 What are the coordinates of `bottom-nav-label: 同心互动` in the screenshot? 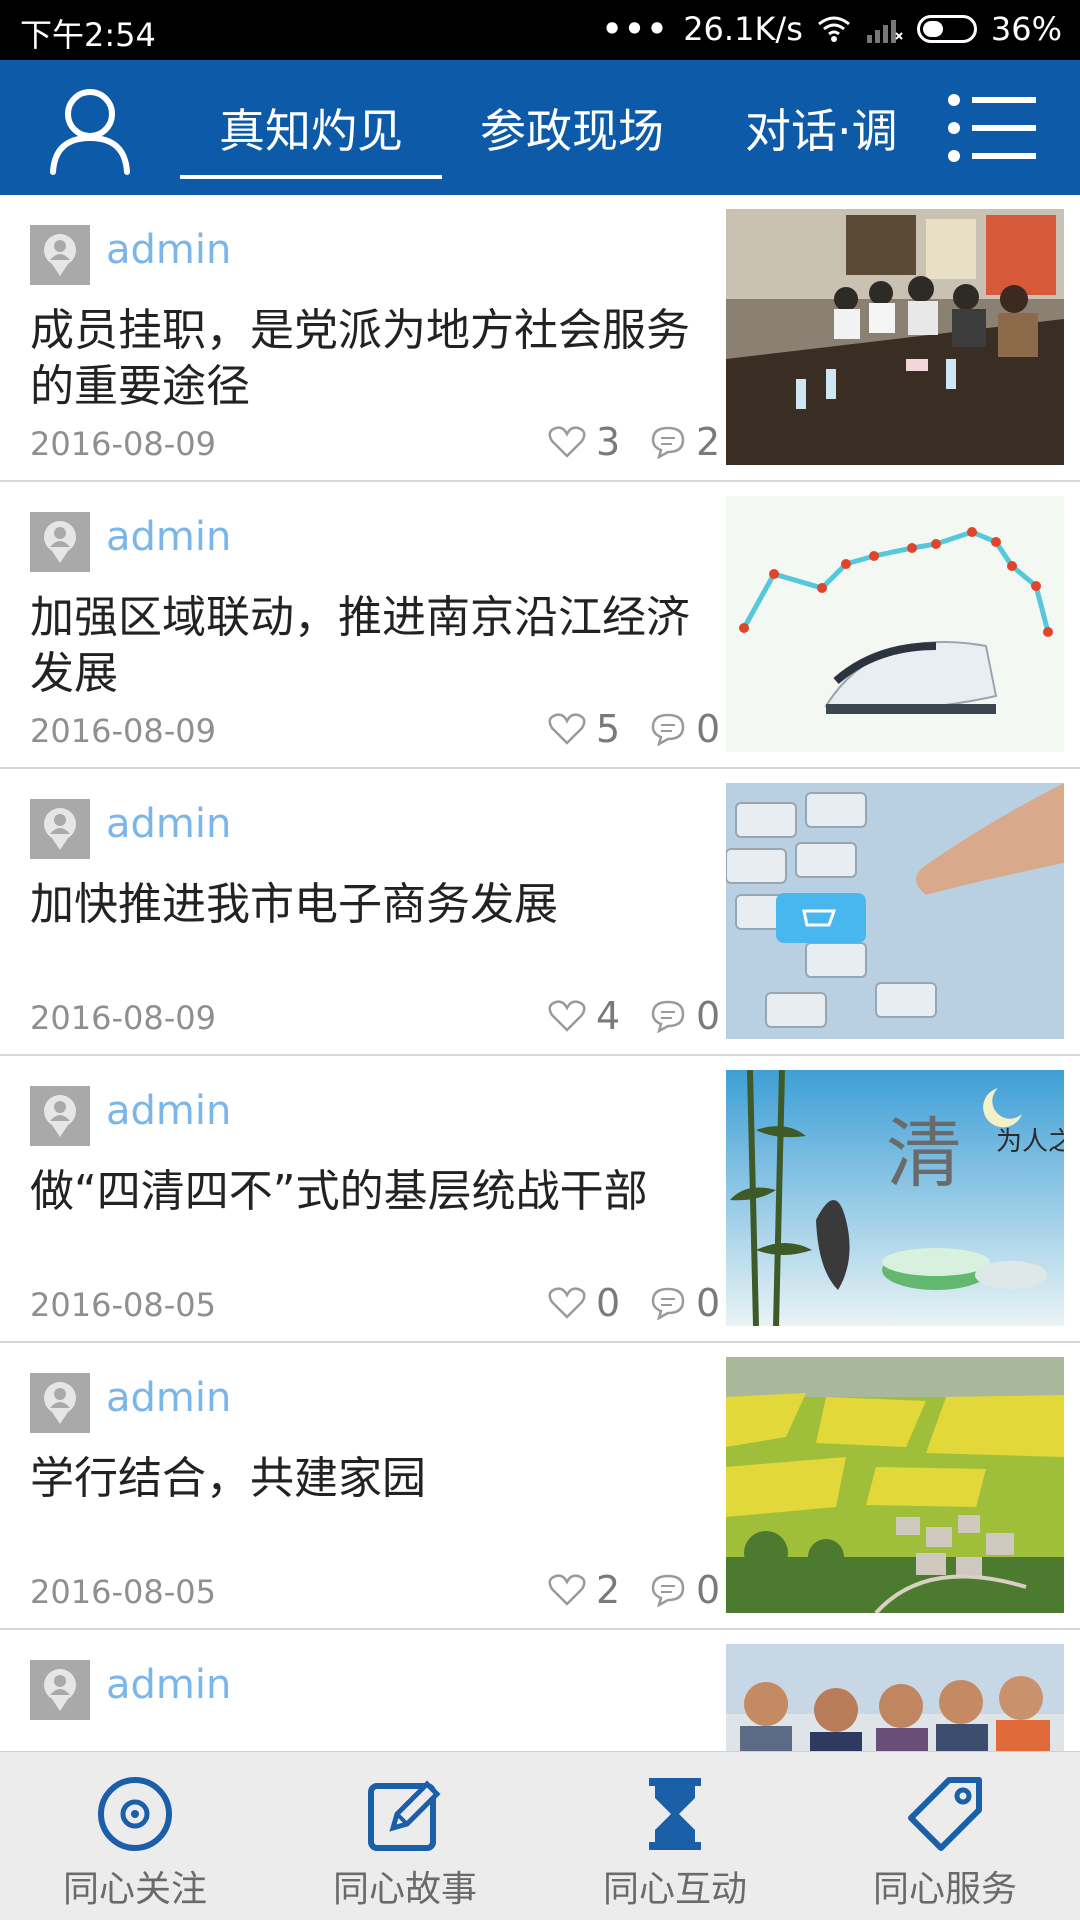 It's located at (674, 1889).